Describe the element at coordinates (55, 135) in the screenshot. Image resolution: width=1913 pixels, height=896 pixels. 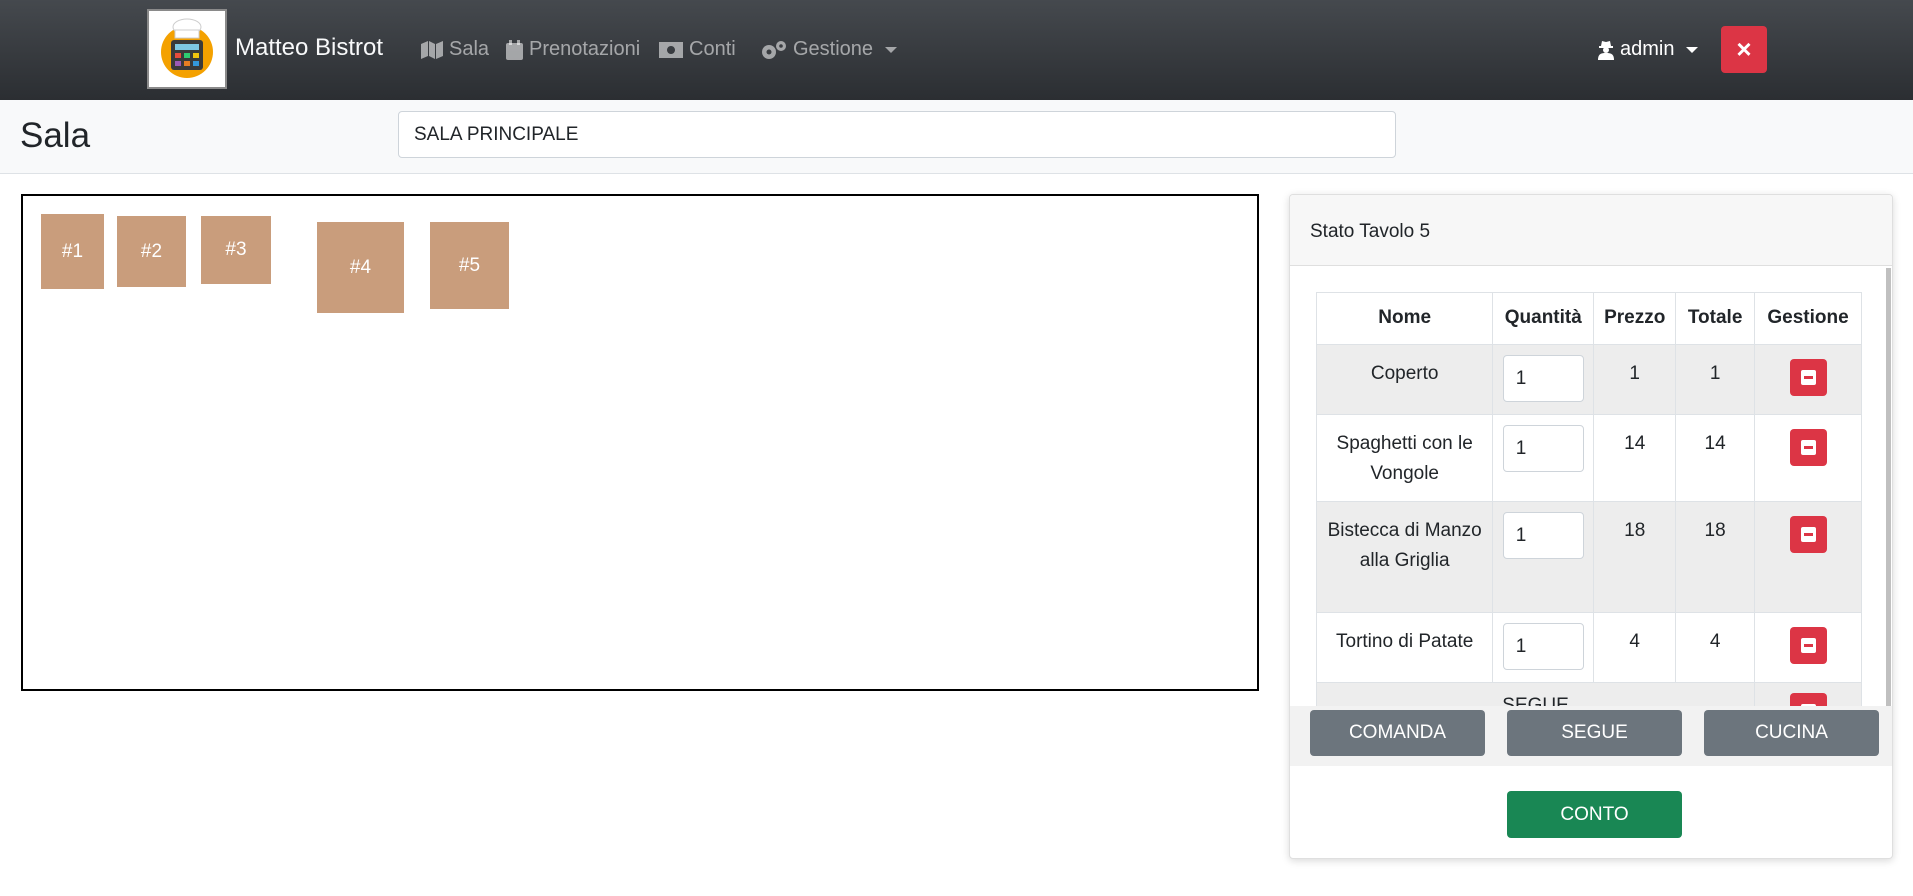
I see `page-title: Sala` at that location.